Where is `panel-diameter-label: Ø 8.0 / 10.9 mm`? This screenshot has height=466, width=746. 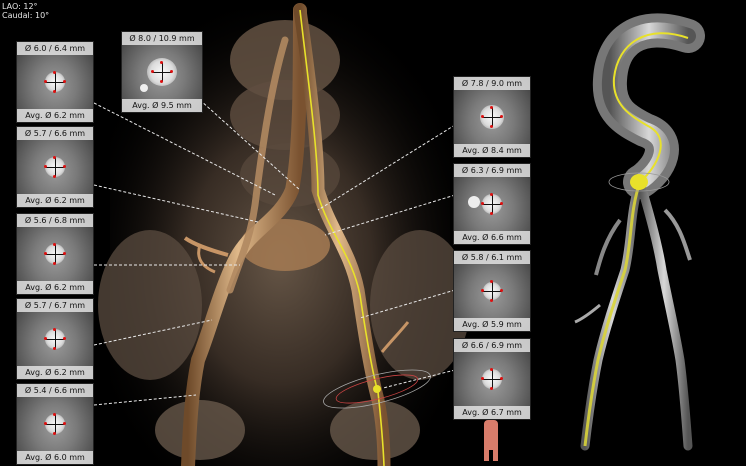 panel-diameter-label: Ø 8.0 / 10.9 mm is located at coordinates (162, 38).